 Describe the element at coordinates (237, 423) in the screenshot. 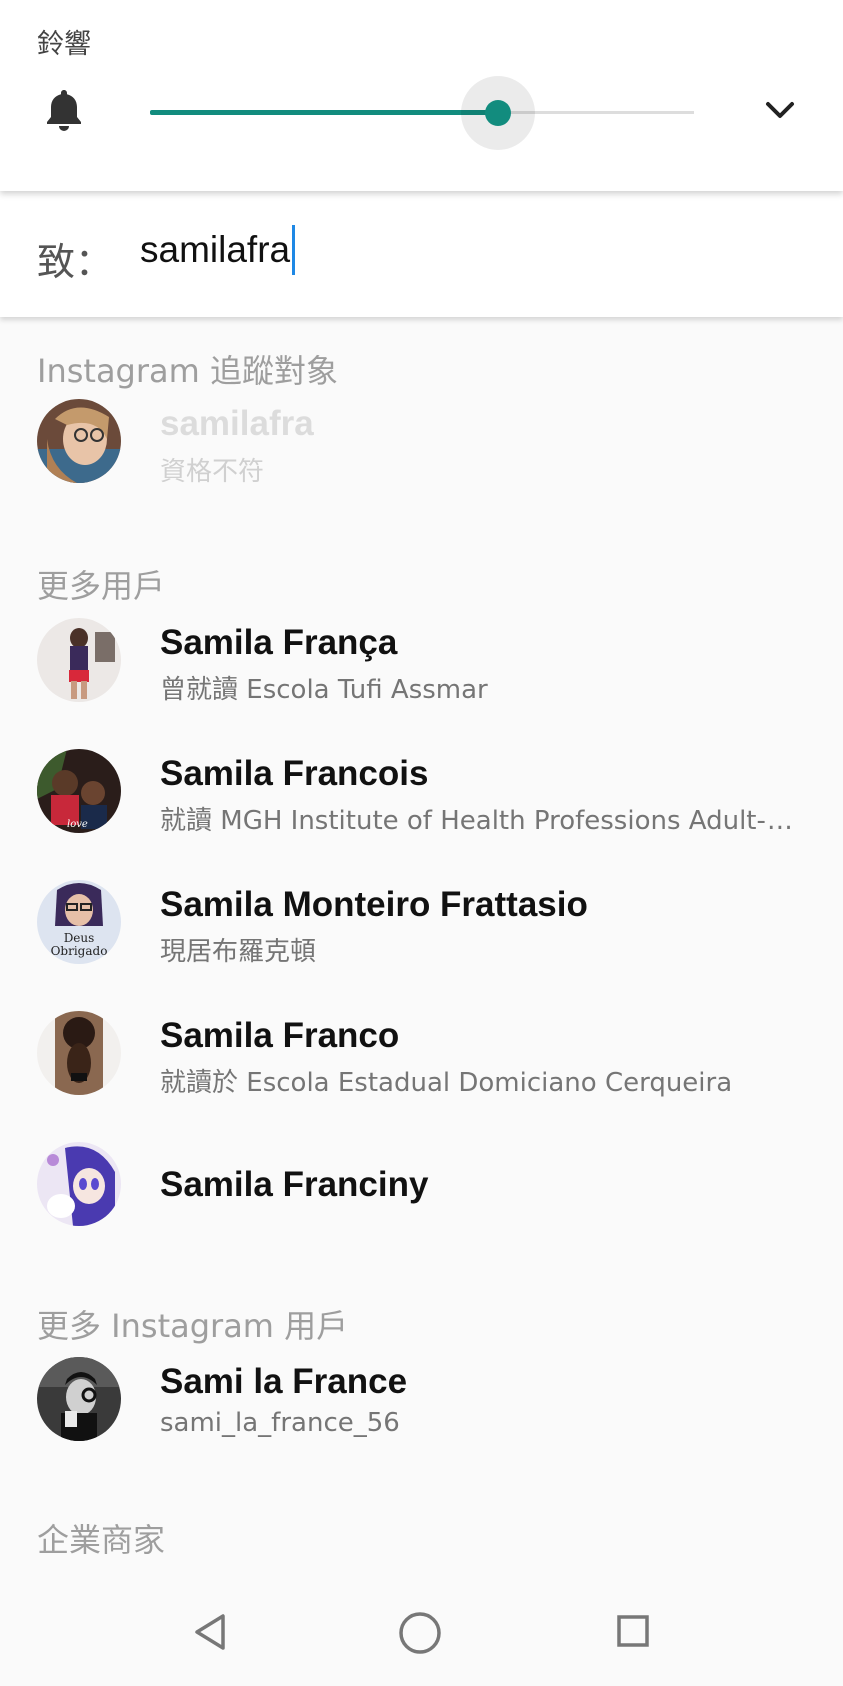

I see `contact-name: samilafra` at that location.